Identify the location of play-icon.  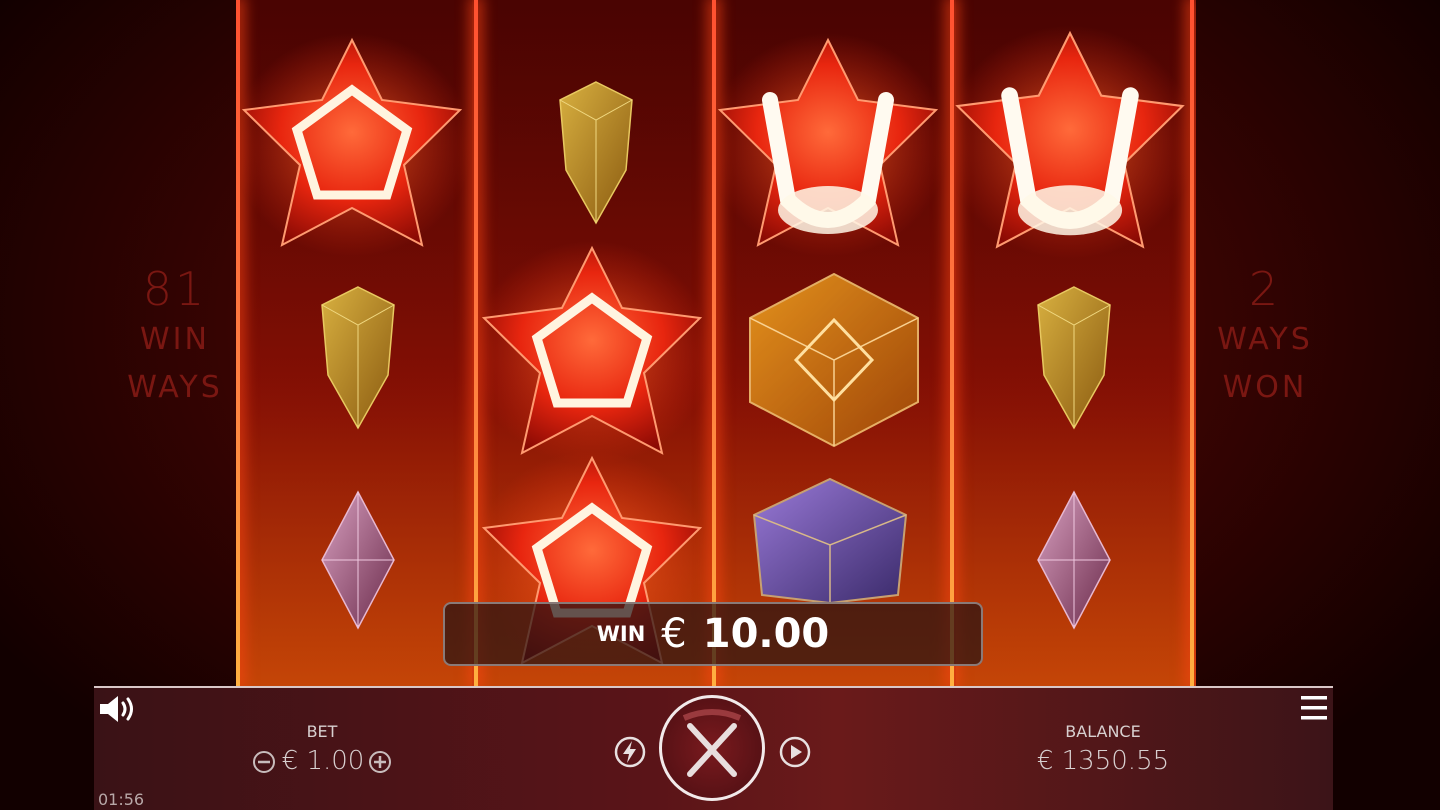
(795, 752).